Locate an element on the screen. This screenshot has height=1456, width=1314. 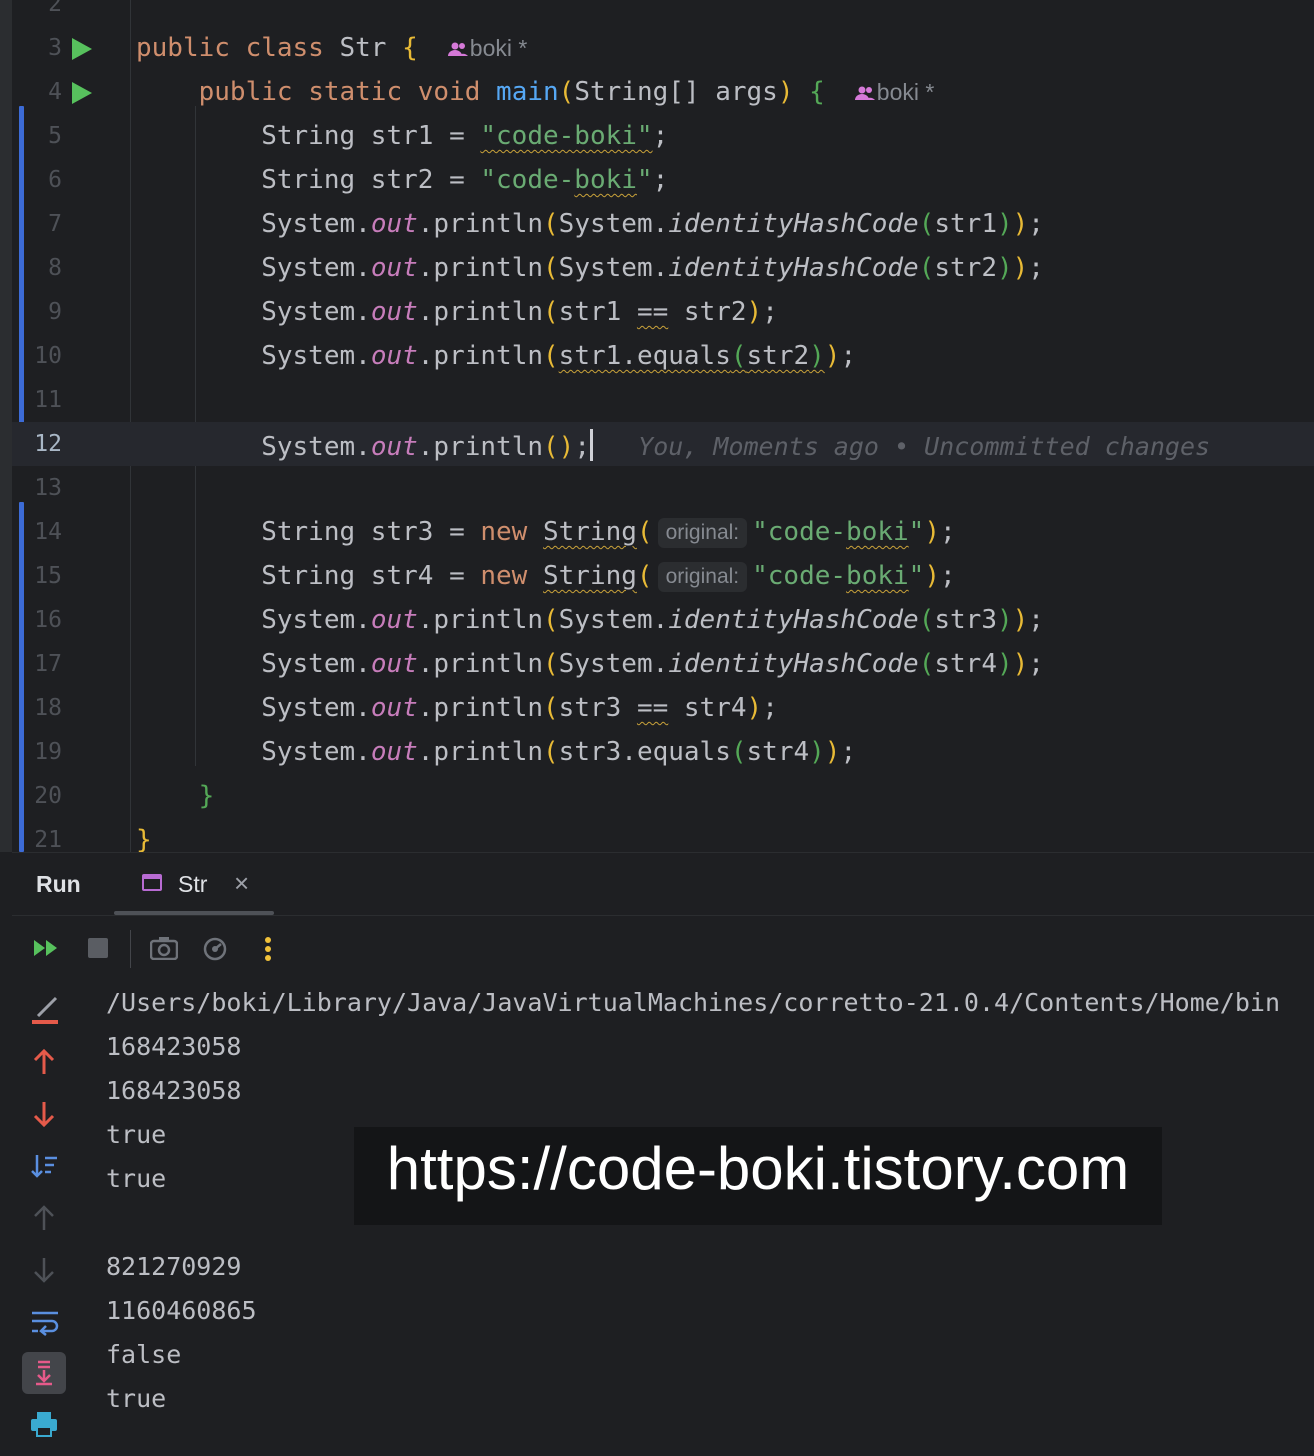
line-number: 14 is located at coordinates (37, 532).